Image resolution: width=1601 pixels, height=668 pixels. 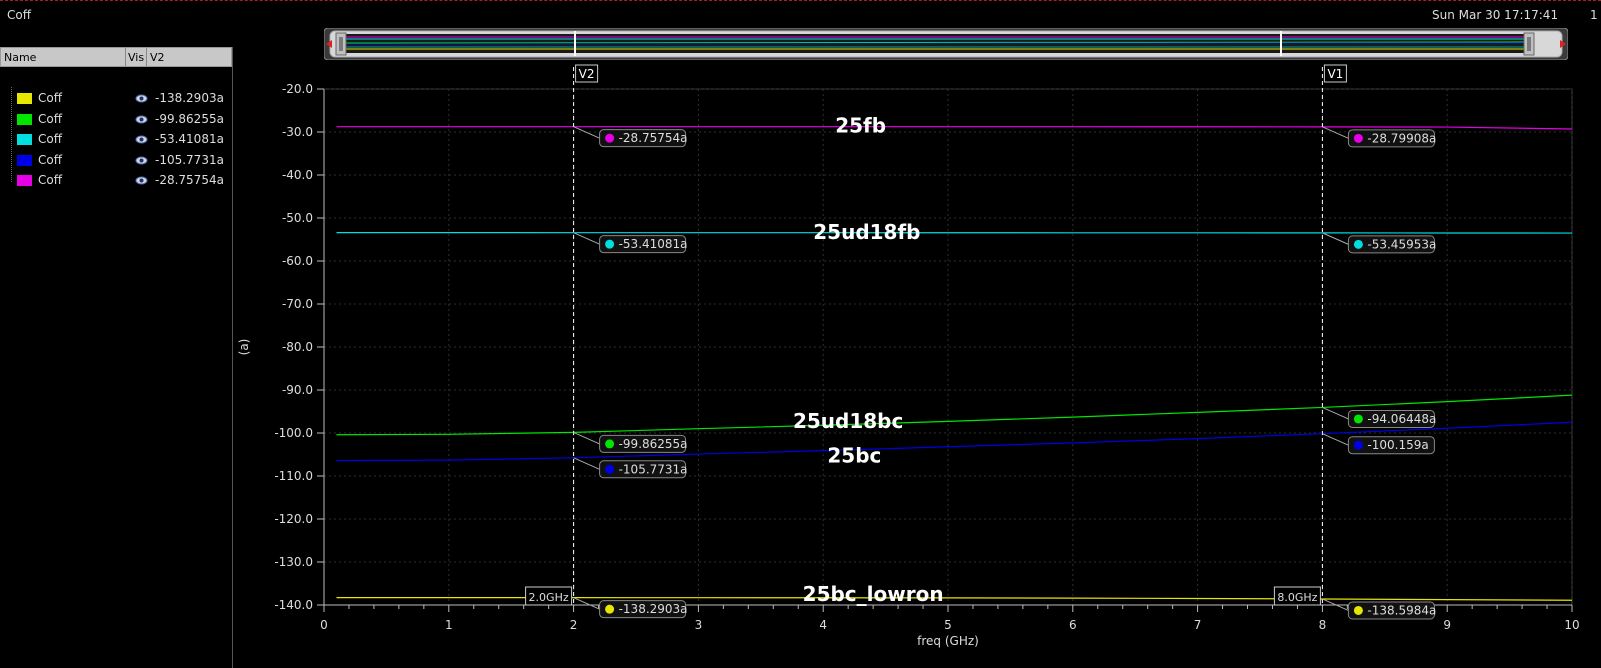 What do you see at coordinates (293, 476) in the screenshot?
I see `y-tick-label: -110.0` at bounding box center [293, 476].